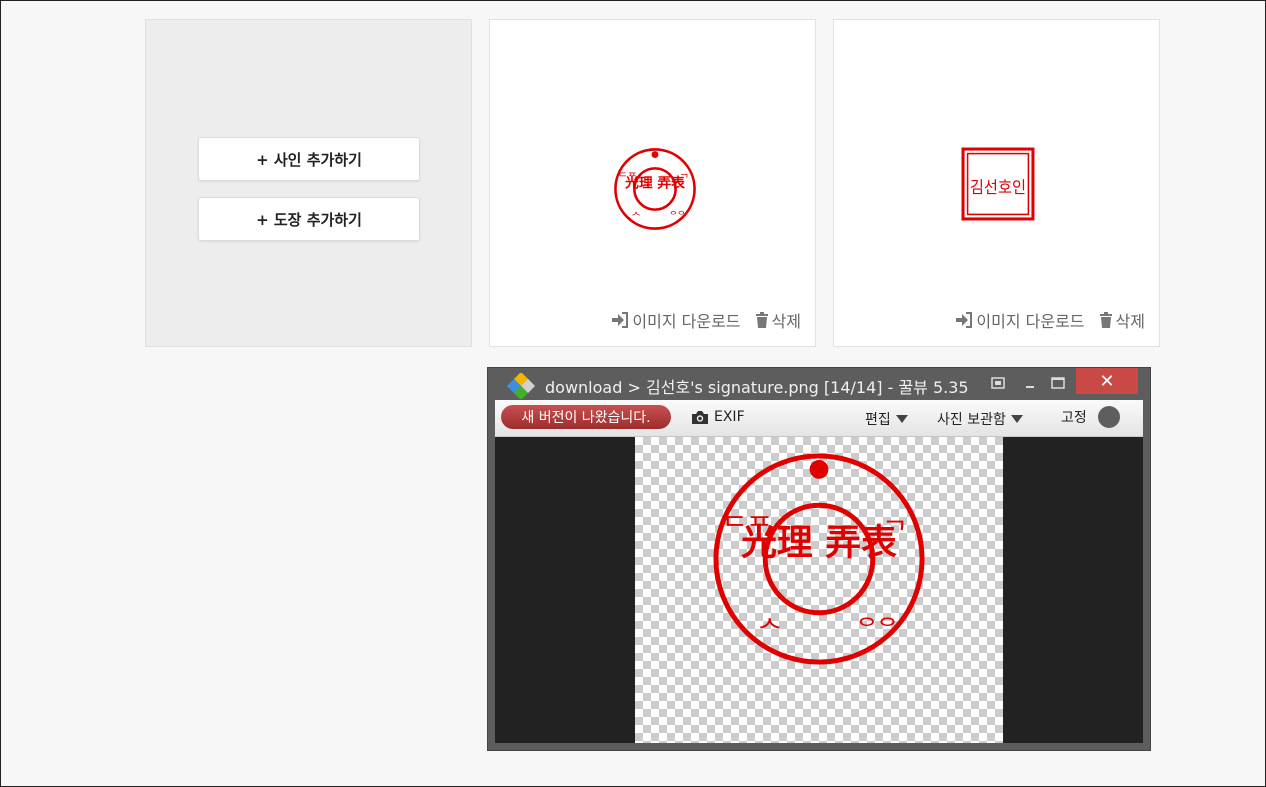 The height and width of the screenshot is (787, 1266). I want to click on pin-toggle-icon, so click(1108, 417).